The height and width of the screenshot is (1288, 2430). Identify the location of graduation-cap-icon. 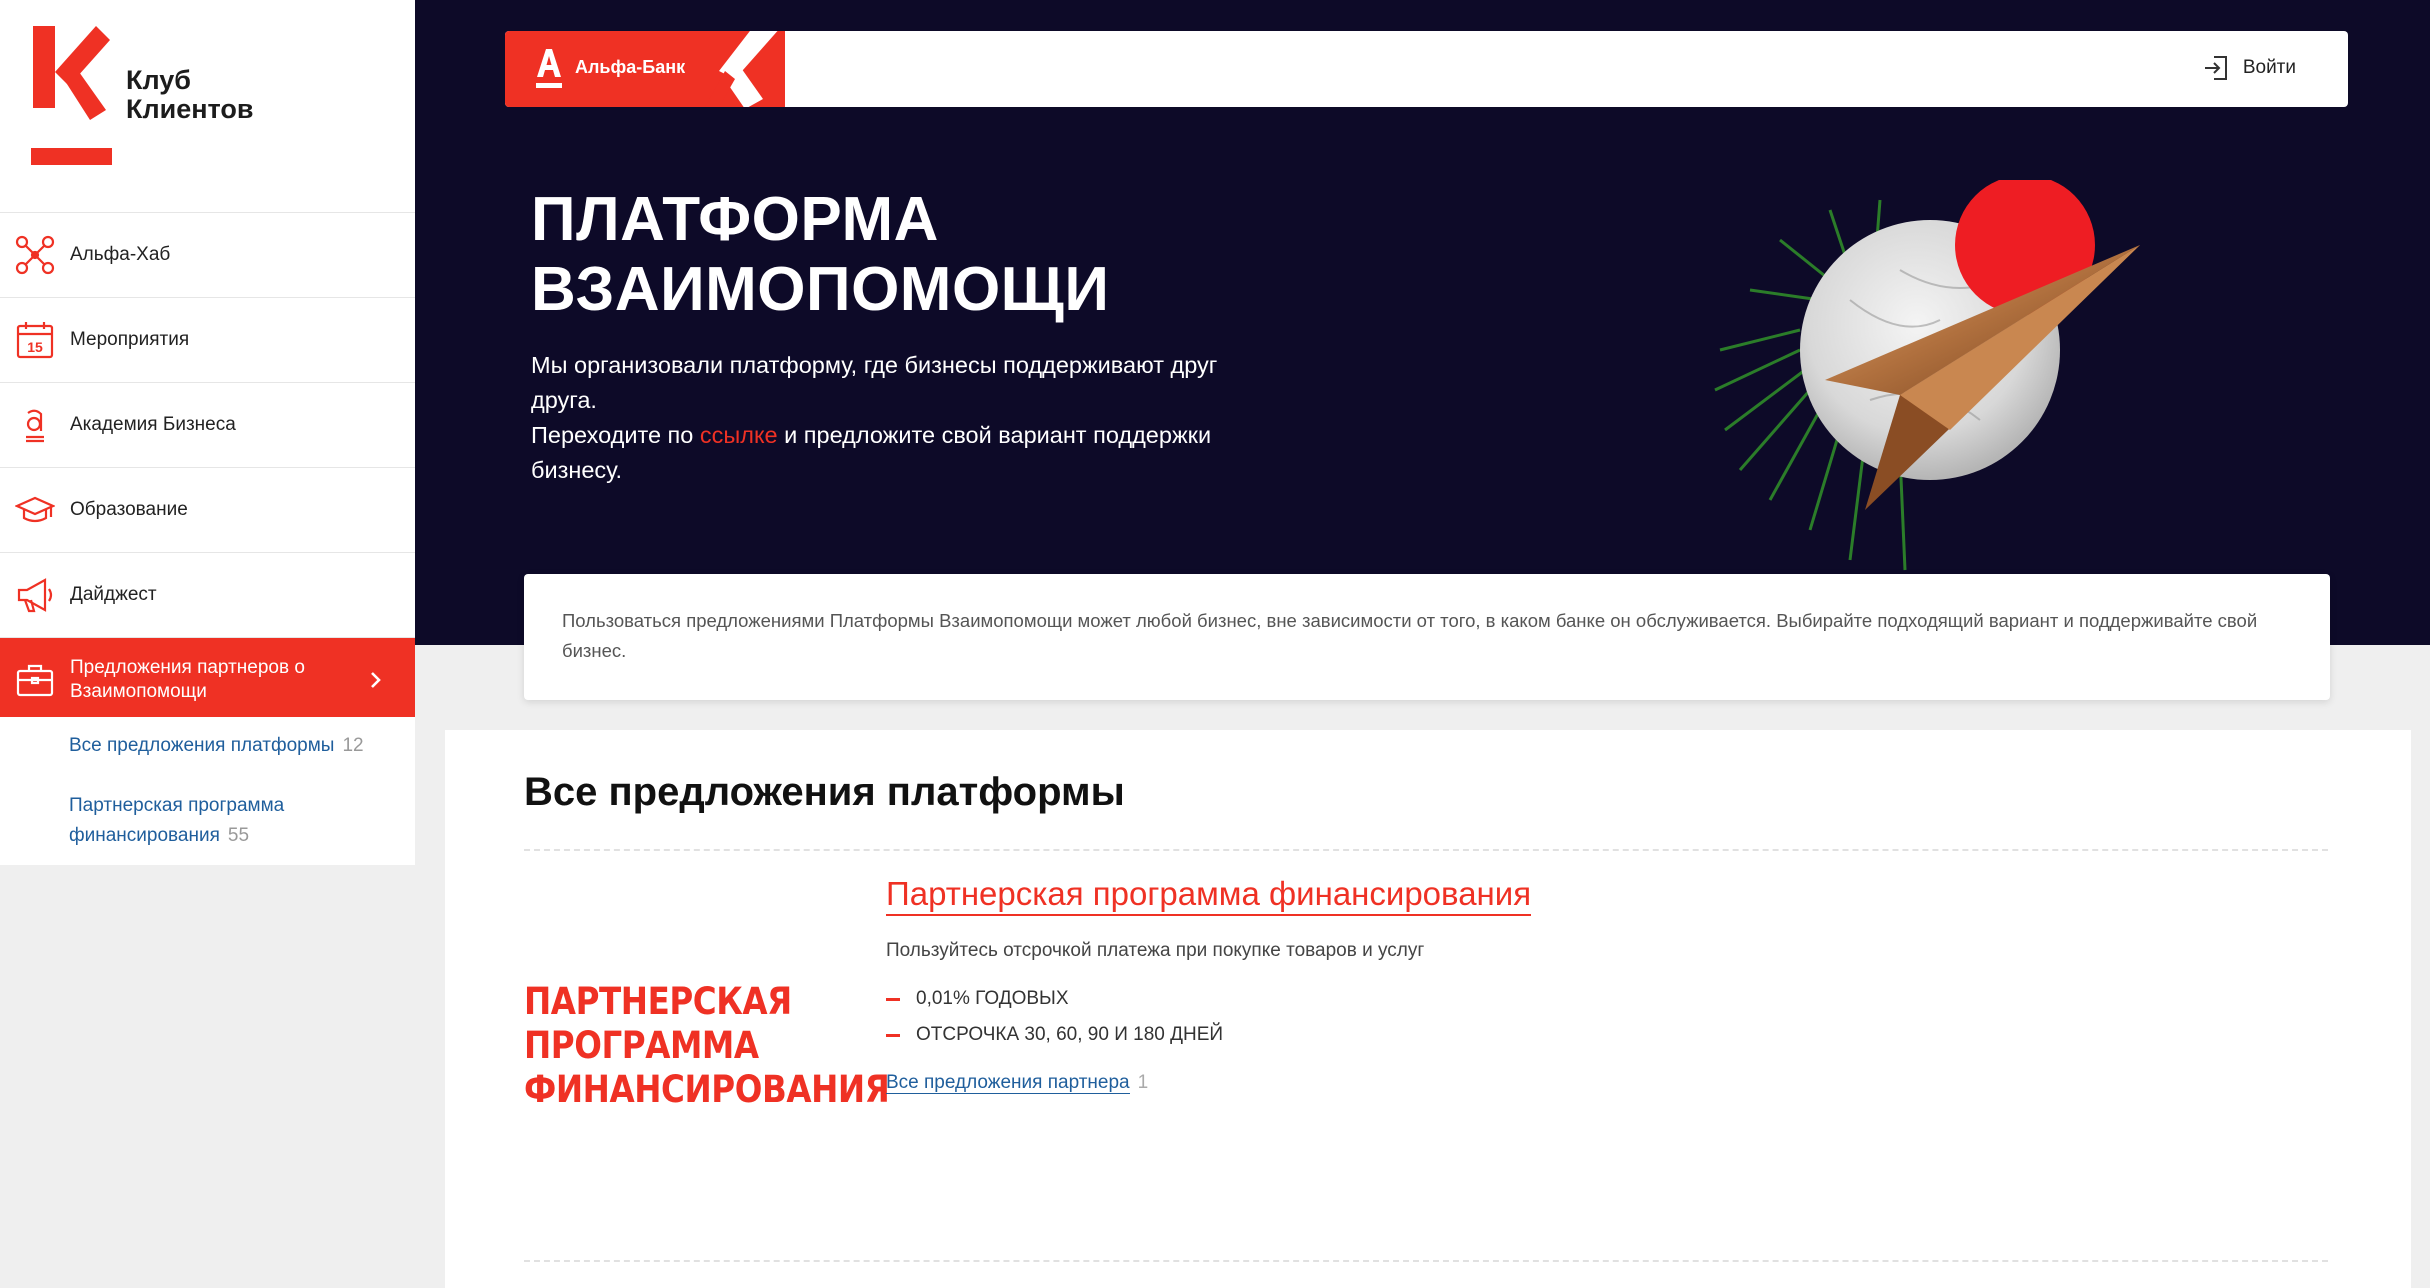
(35, 510).